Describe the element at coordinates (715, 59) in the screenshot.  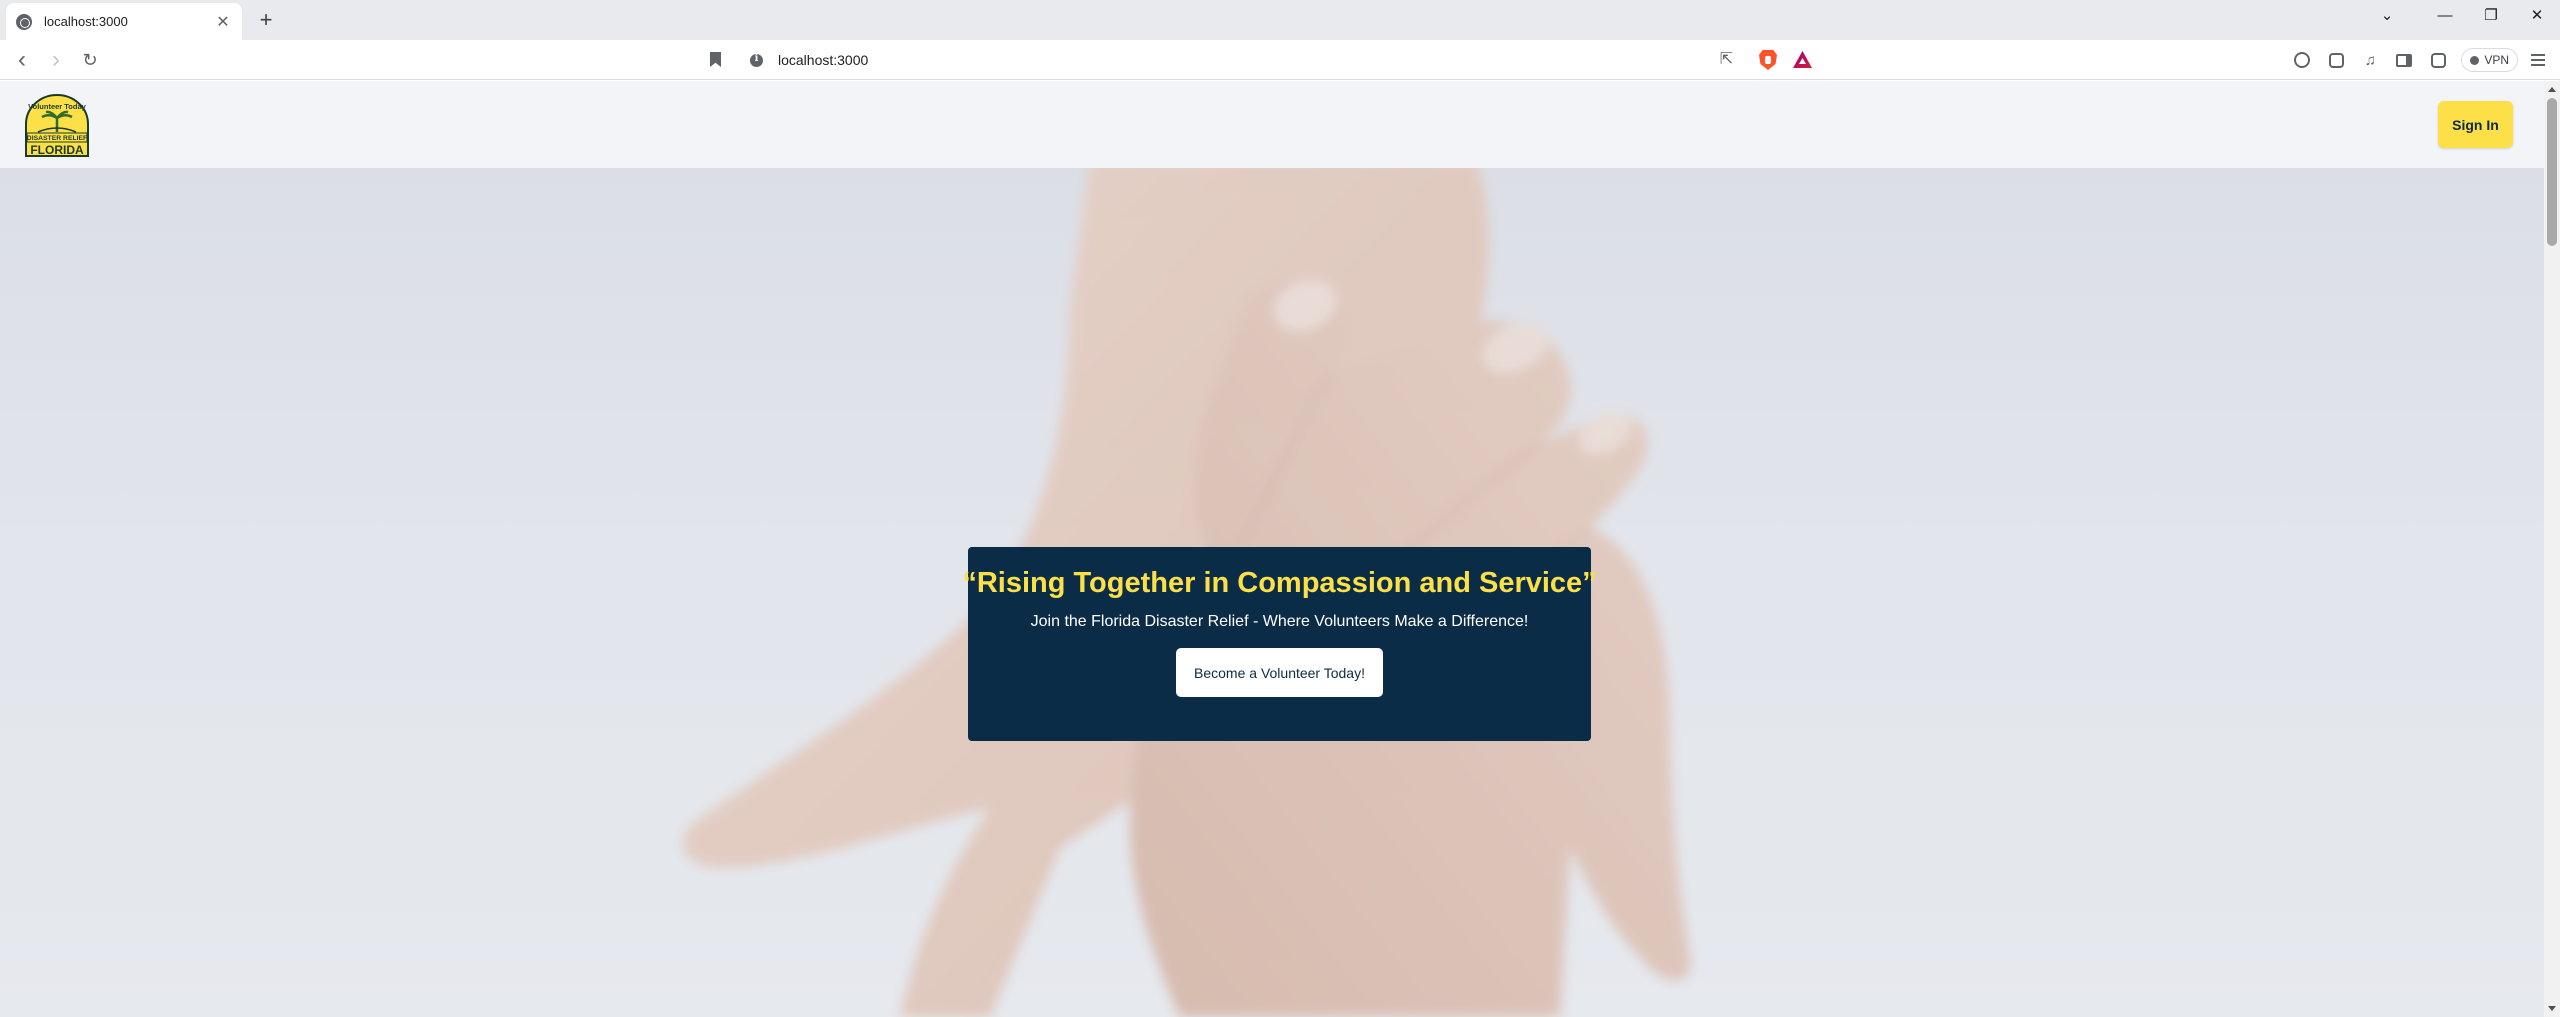
I see `bookmark-icon` at that location.